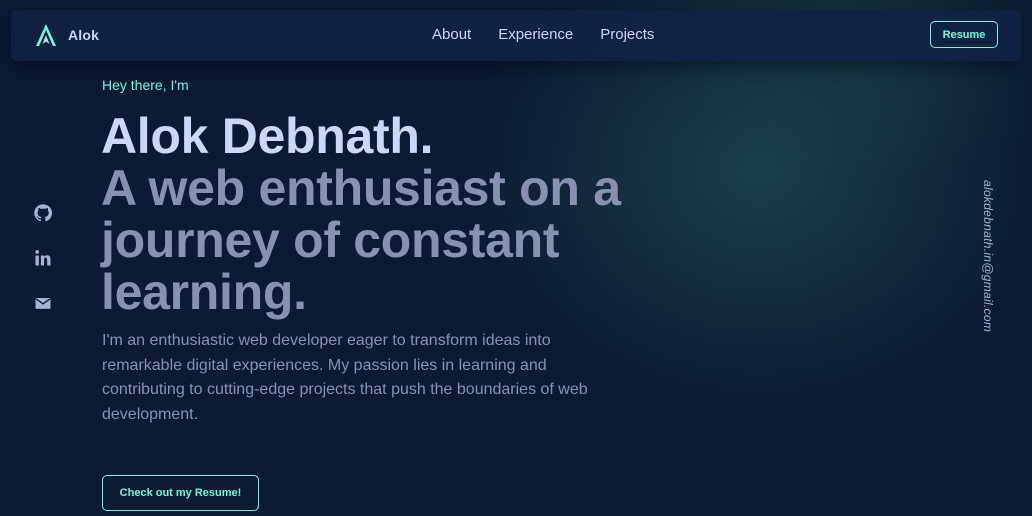 This screenshot has width=1032, height=516. I want to click on brand-logo: Alok, so click(67, 35).